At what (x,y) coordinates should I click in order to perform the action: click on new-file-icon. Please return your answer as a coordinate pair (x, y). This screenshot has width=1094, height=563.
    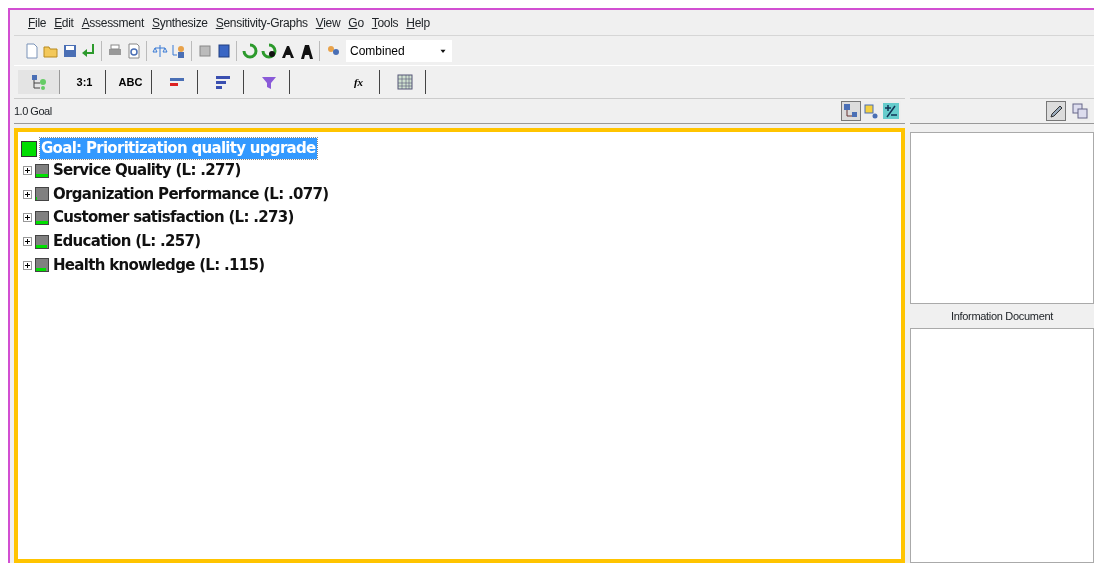
    Looking at the image, I should click on (31, 50).